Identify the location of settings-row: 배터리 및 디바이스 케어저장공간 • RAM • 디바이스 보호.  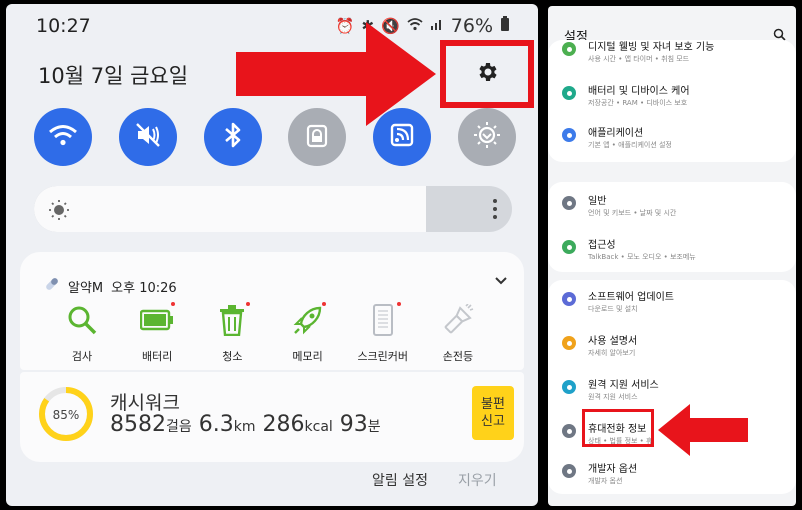
(672, 100).